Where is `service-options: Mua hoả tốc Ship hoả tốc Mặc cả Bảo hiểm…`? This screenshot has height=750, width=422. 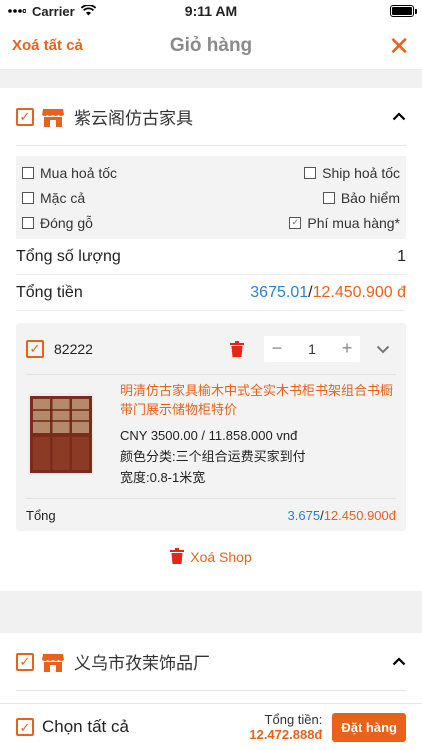
service-options: Mua hoả tốc Ship hoả tốc Mặc cả Bảo hiểm… is located at coordinates (211, 197).